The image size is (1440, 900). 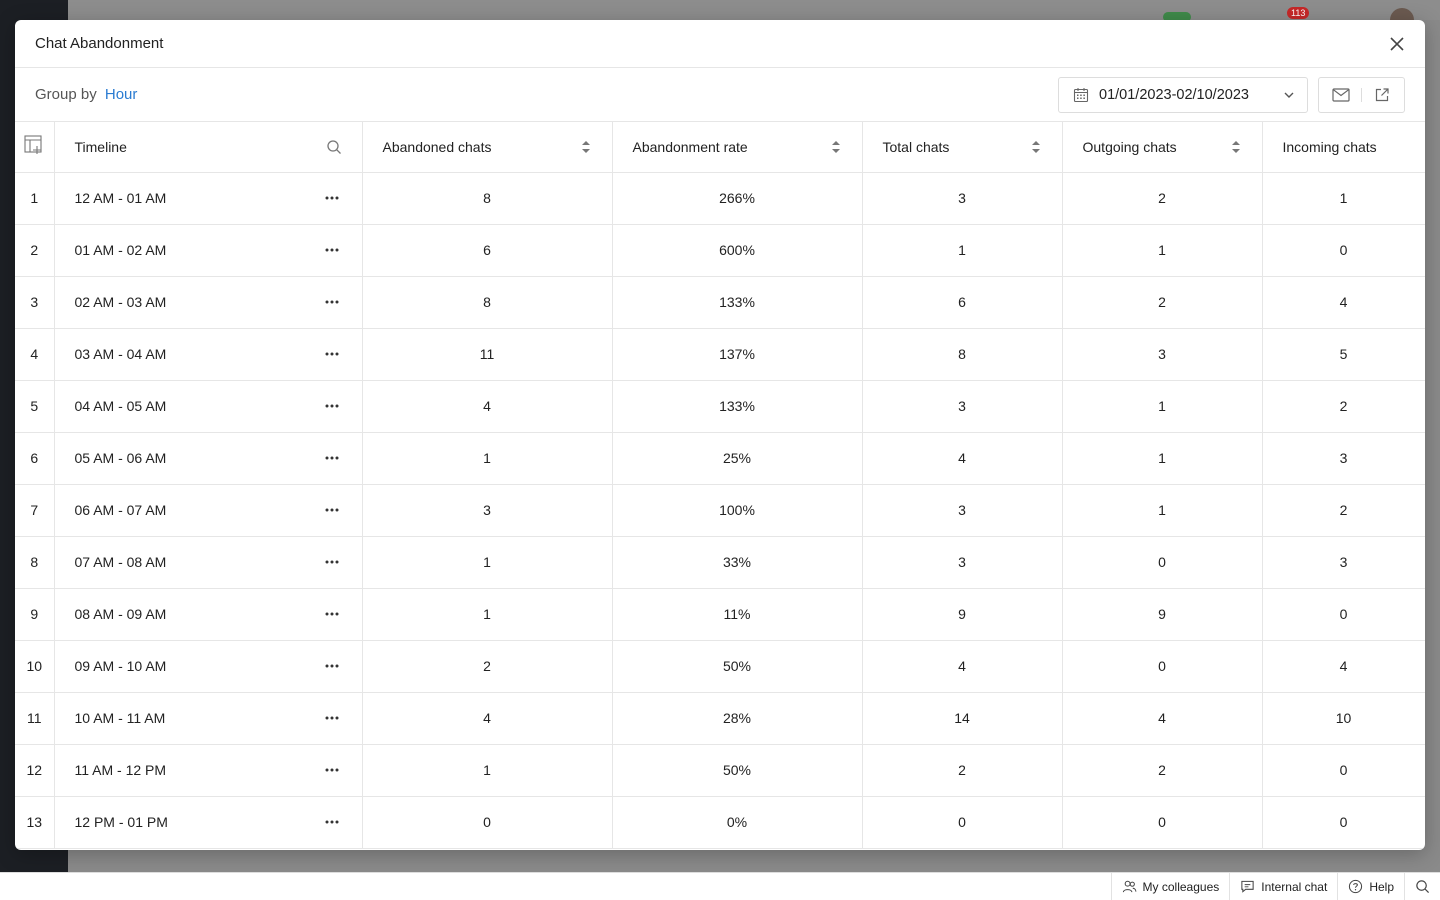 I want to click on incoming-chats-cell: 10, so click(x=1343, y=718).